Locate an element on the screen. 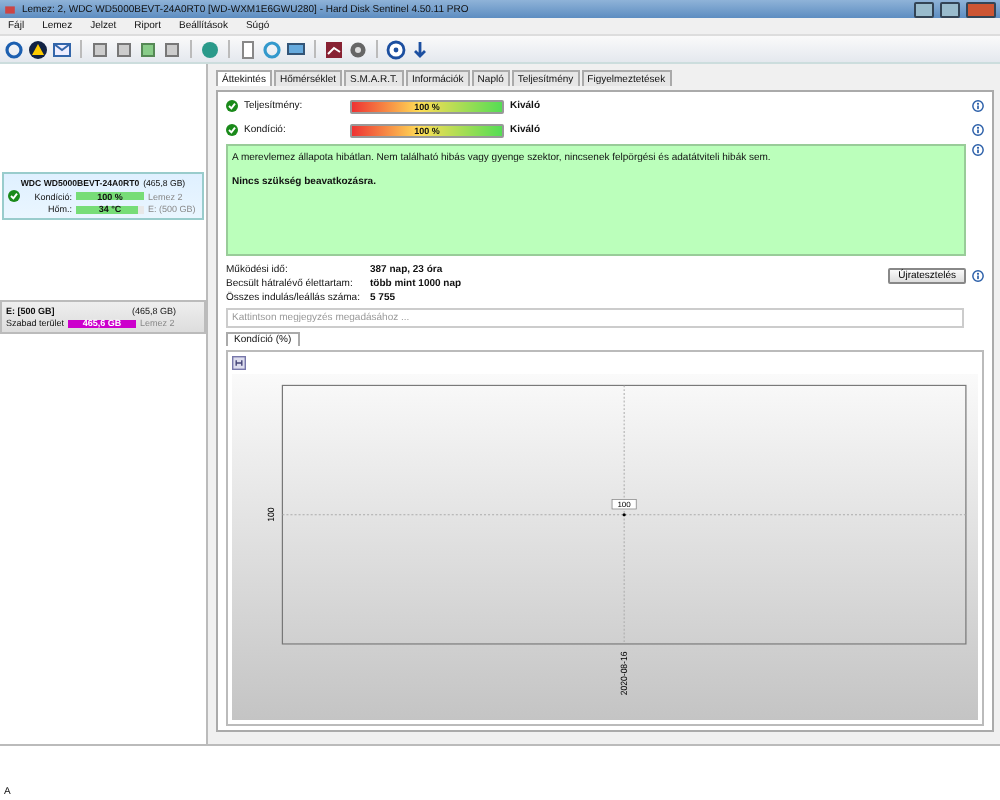 The height and width of the screenshot is (800, 1000). warning-icon is located at coordinates (38, 49).